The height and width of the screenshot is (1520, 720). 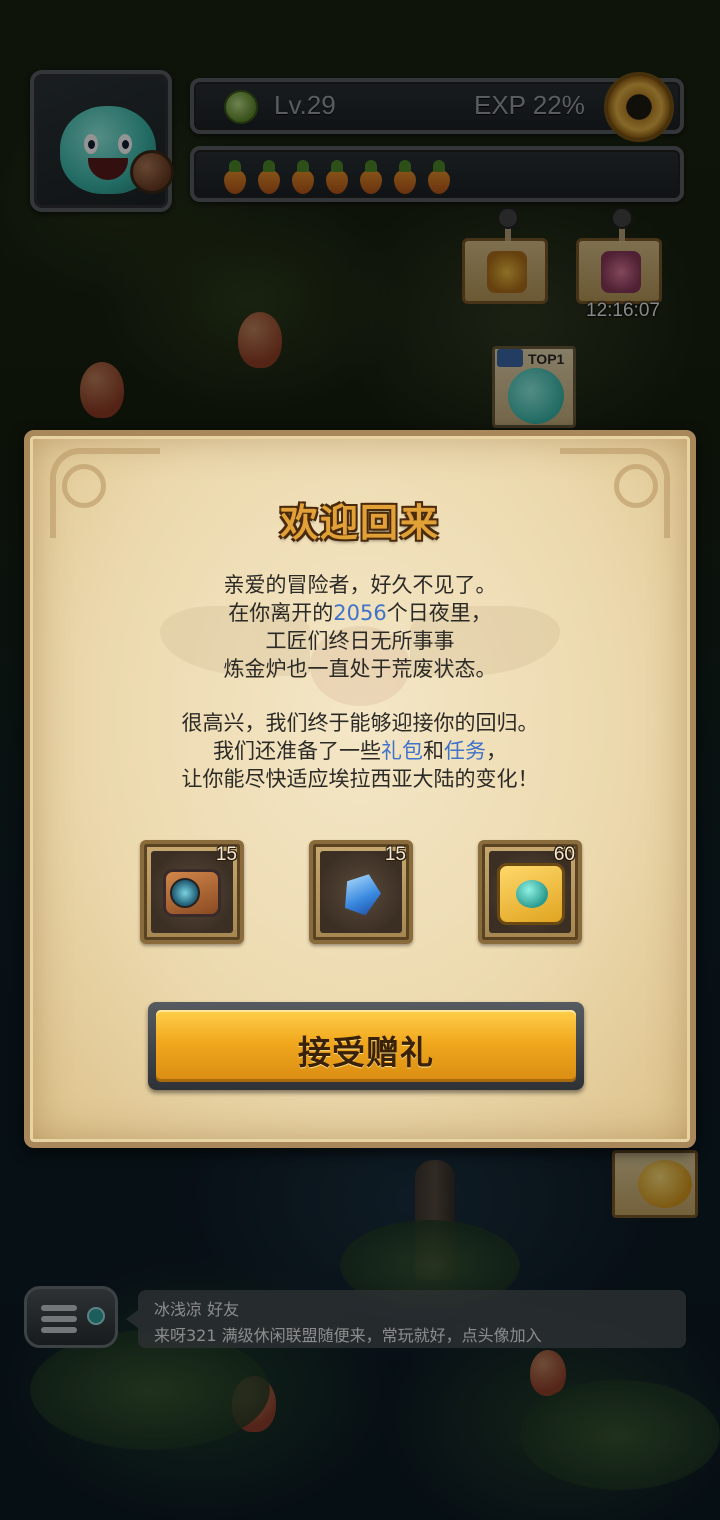 I want to click on crystal-icon, so click(x=362, y=893).